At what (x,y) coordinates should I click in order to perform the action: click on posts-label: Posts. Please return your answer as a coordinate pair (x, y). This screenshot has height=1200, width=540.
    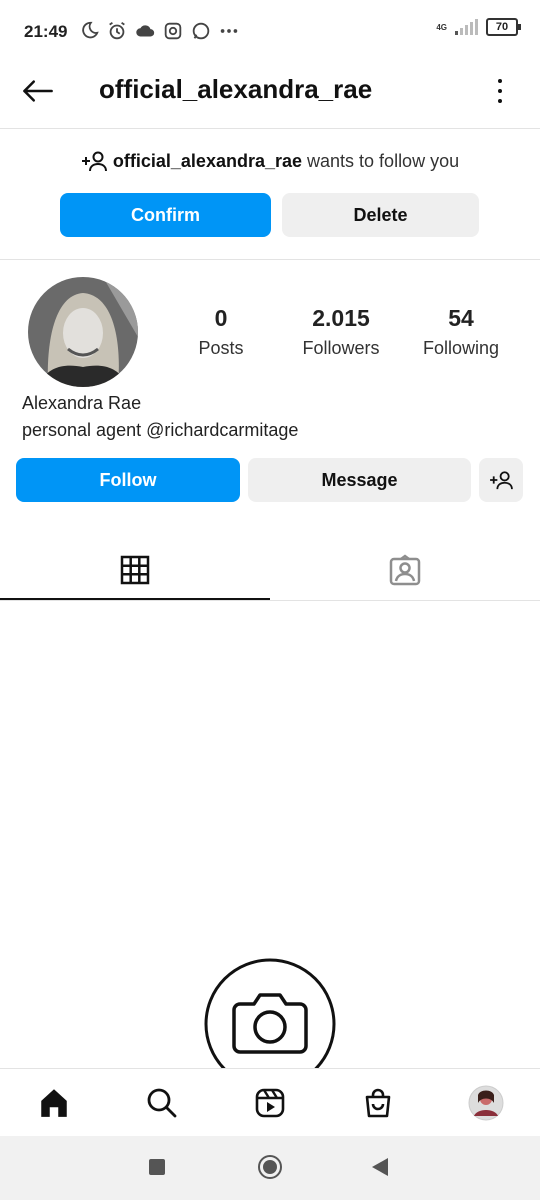
    Looking at the image, I should click on (221, 348).